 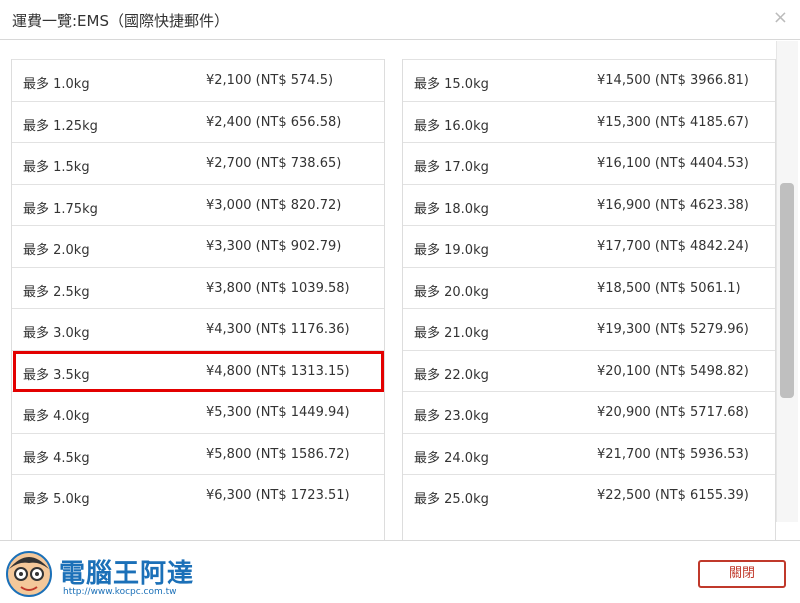 I want to click on table-row: 最多 22.0kg ¥20,100 (NT$ 5498.82), so click(x=589, y=370).